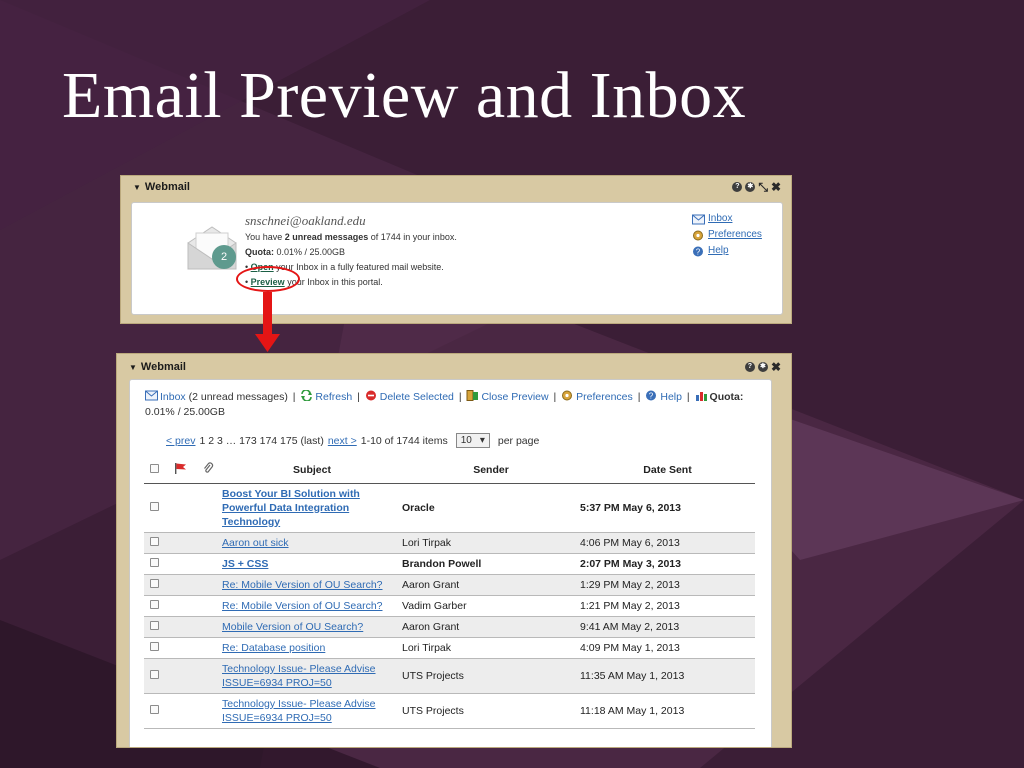  Describe the element at coordinates (305, 220) in the screenshot. I see `user-email: snschnei@oakland.edu` at that location.